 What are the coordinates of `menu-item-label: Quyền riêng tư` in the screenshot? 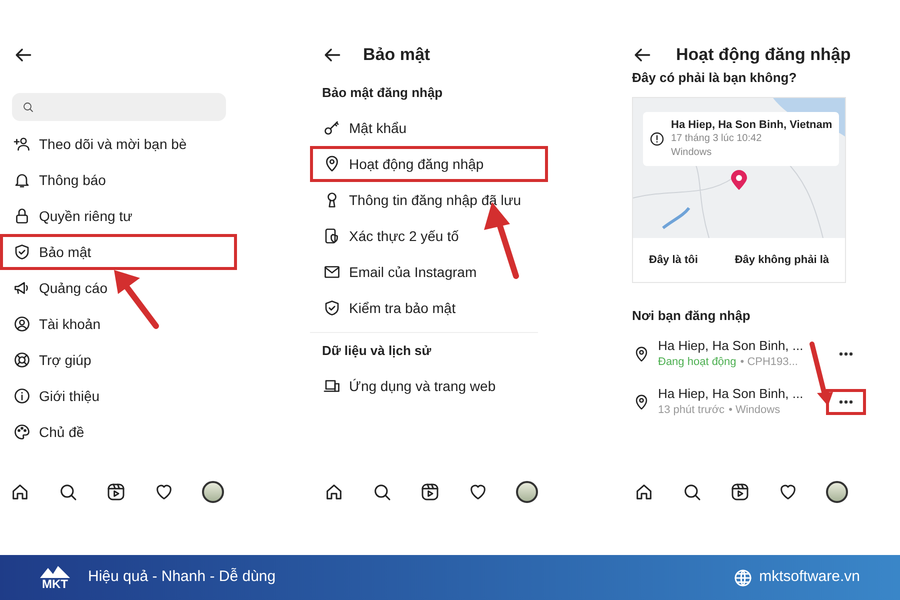 It's located at (85, 216).